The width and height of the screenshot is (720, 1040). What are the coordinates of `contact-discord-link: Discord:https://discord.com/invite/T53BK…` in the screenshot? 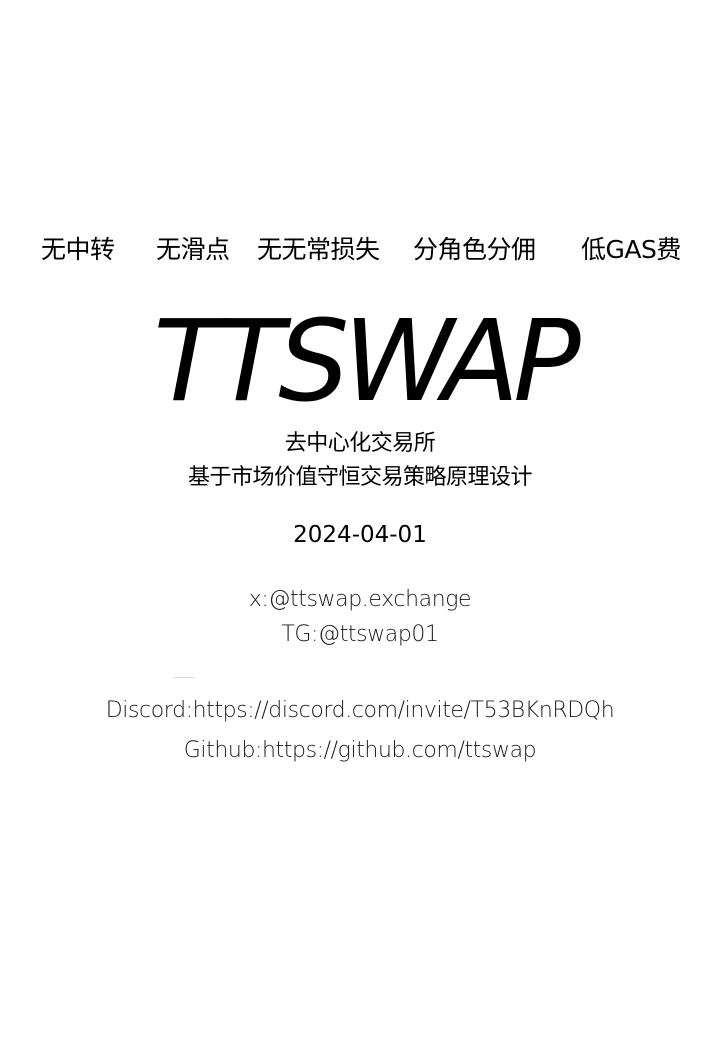 It's located at (360, 711).